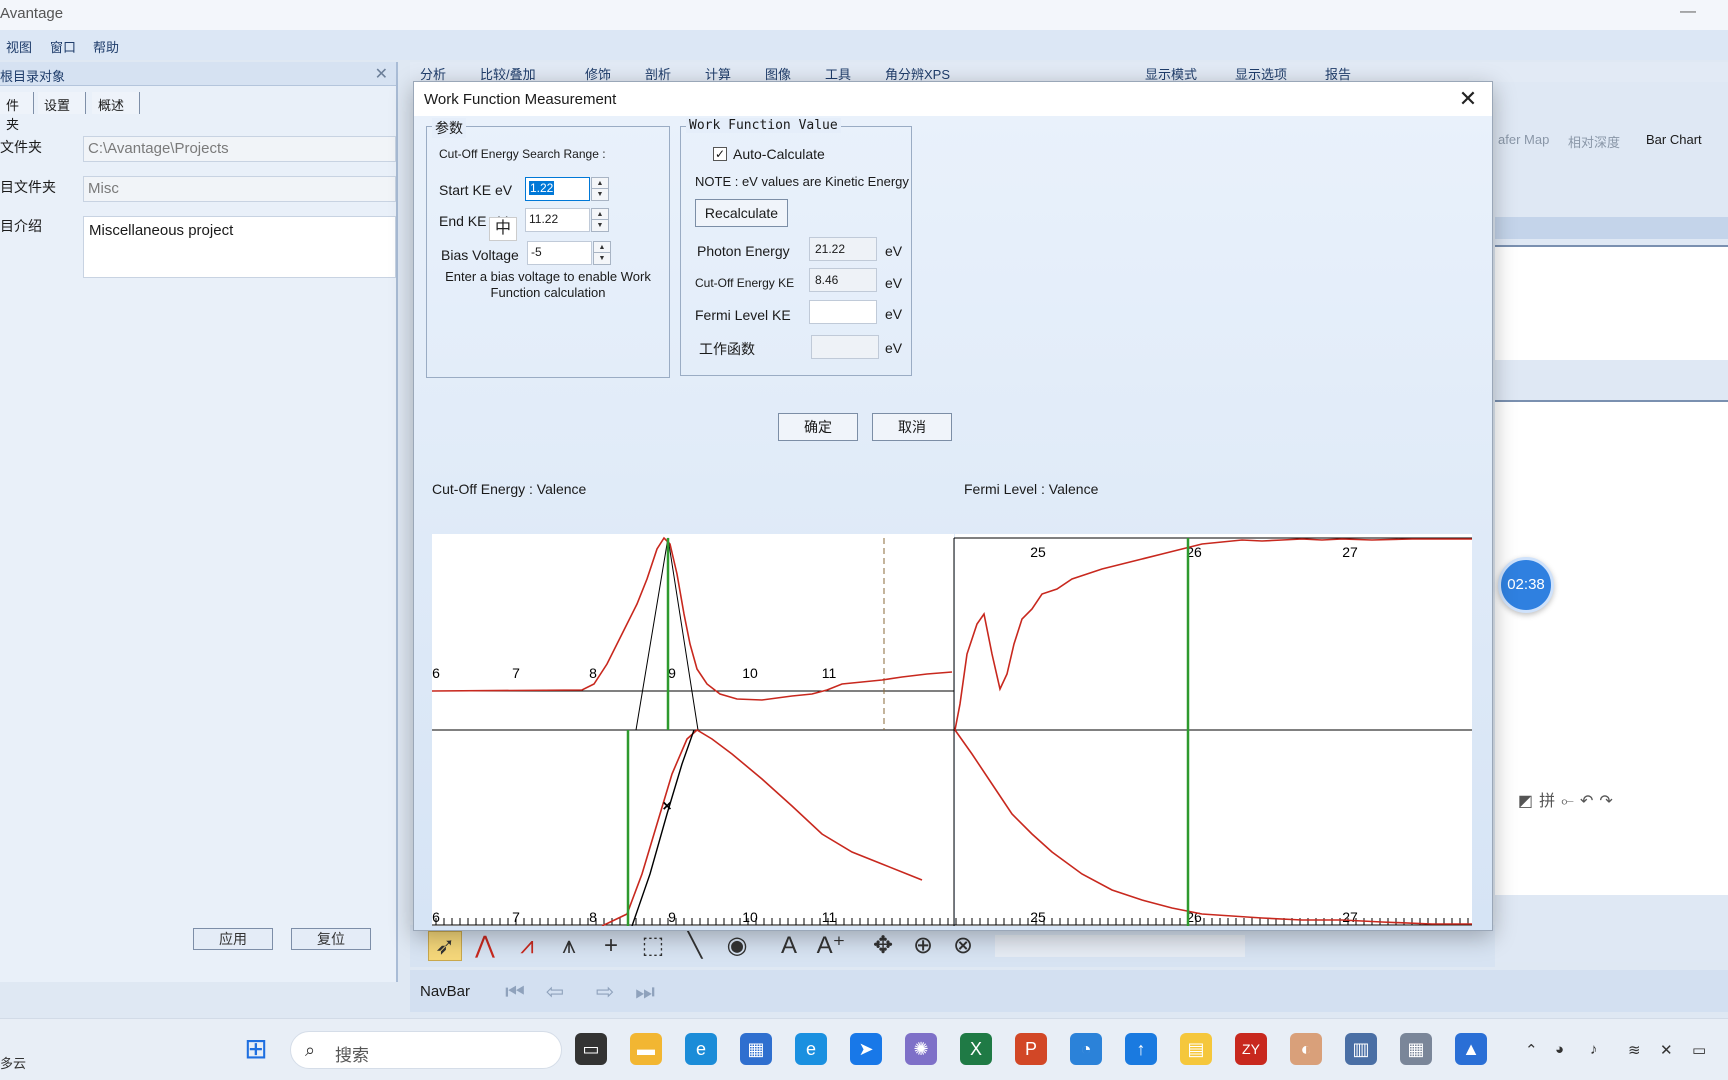  I want to click on file-explorer-icon: ▬, so click(646, 1049).